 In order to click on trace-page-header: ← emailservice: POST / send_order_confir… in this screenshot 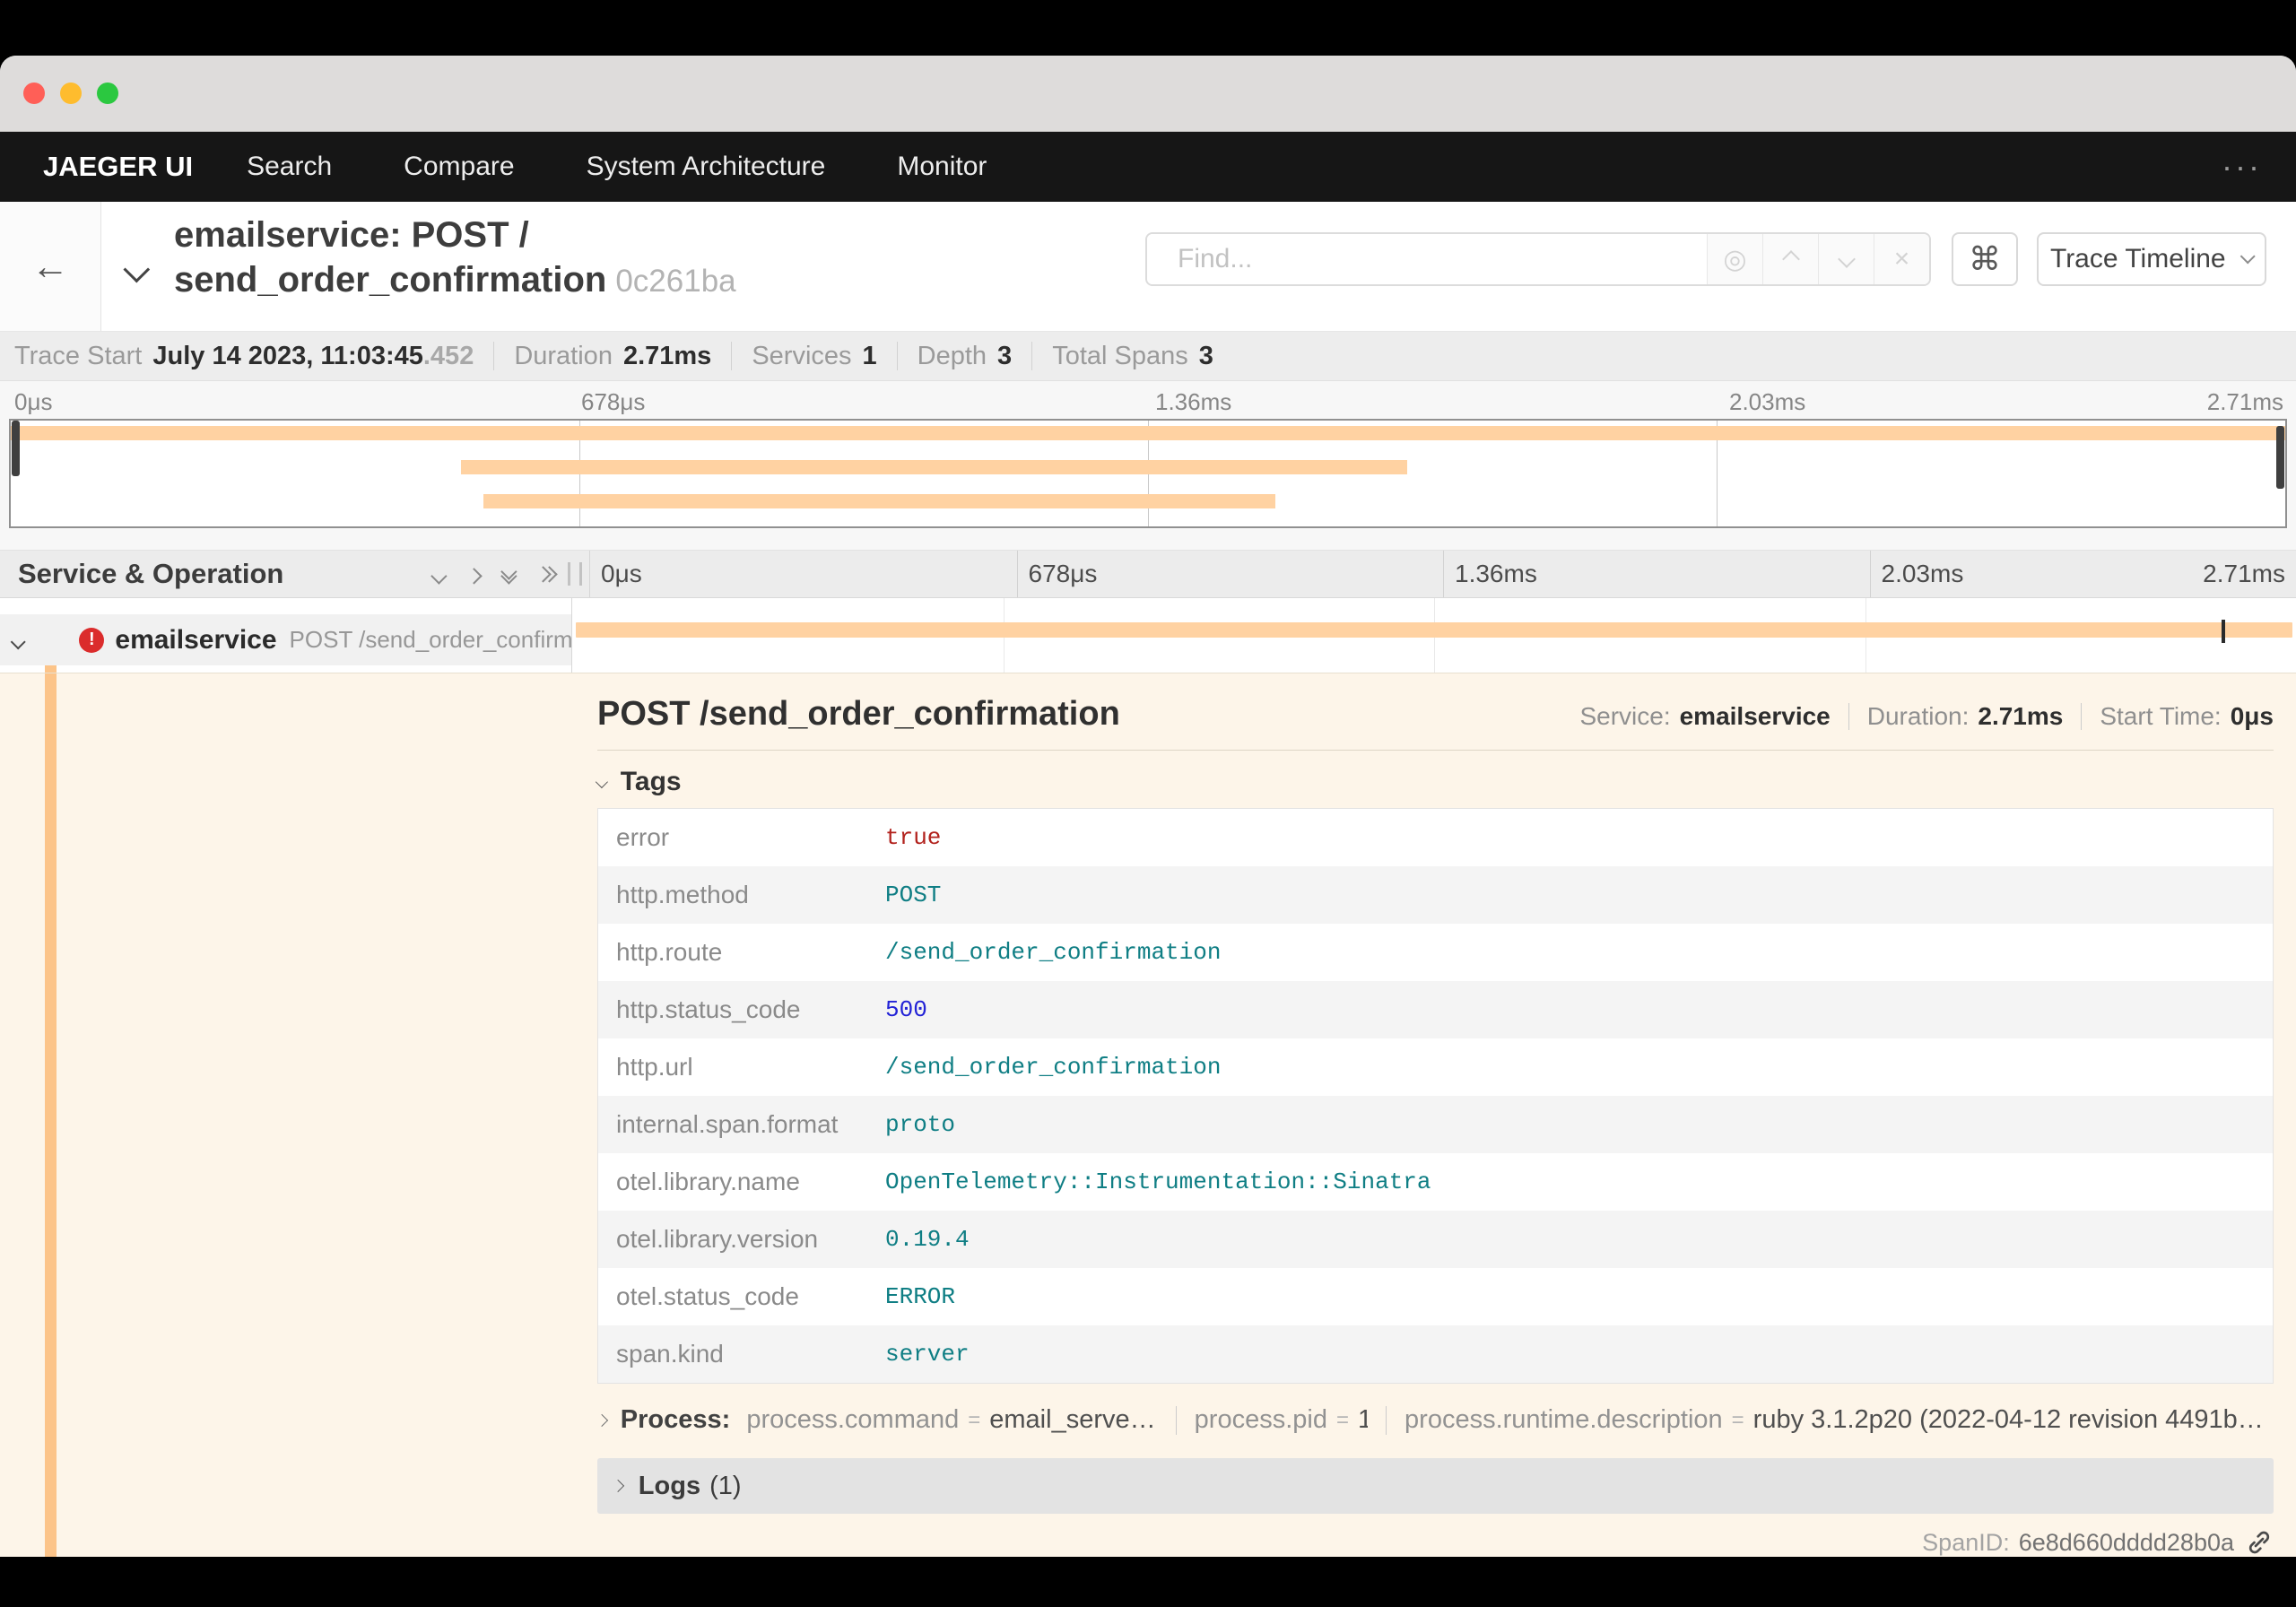, I will do `click(1148, 267)`.